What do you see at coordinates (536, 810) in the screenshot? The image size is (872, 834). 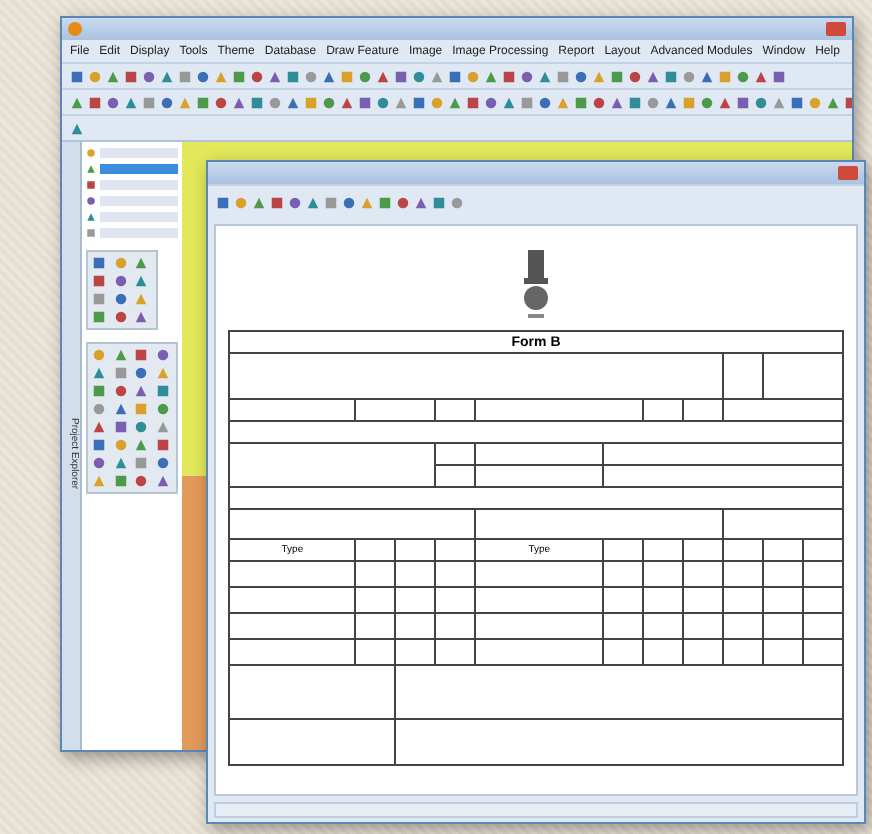 I see `scroll-bar` at bounding box center [536, 810].